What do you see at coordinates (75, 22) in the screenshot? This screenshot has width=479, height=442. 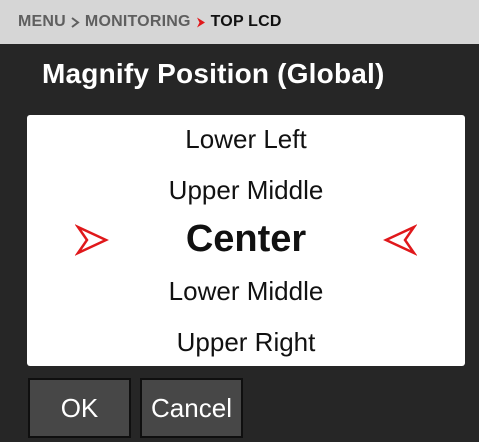 I see `chevron-right-icon` at bounding box center [75, 22].